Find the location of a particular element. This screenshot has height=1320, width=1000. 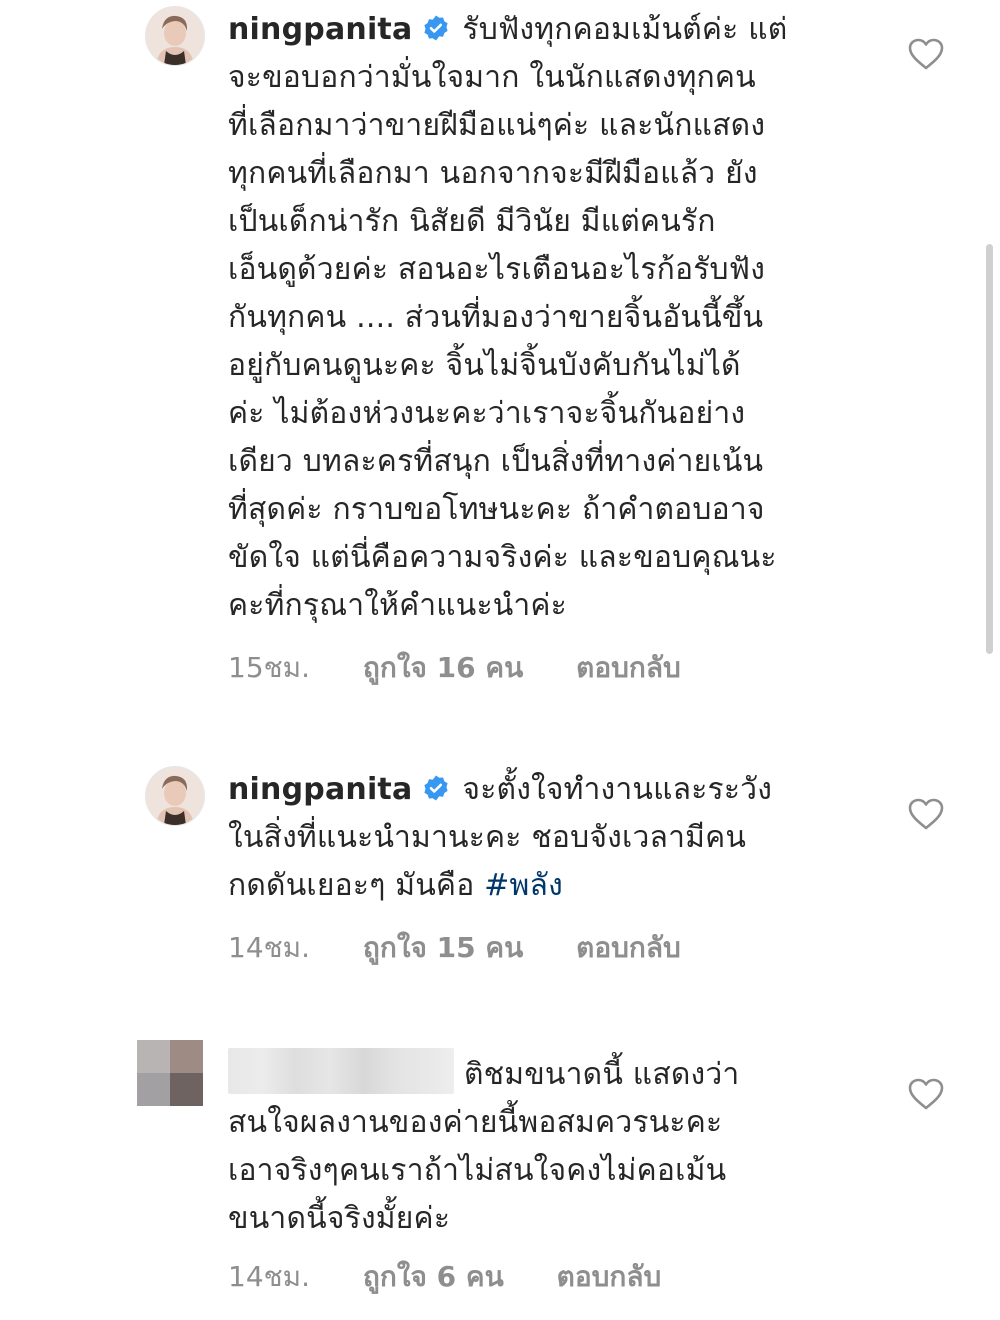

comment-text: จะตั้งใจทำงานและระวัง is located at coordinates (617, 789).